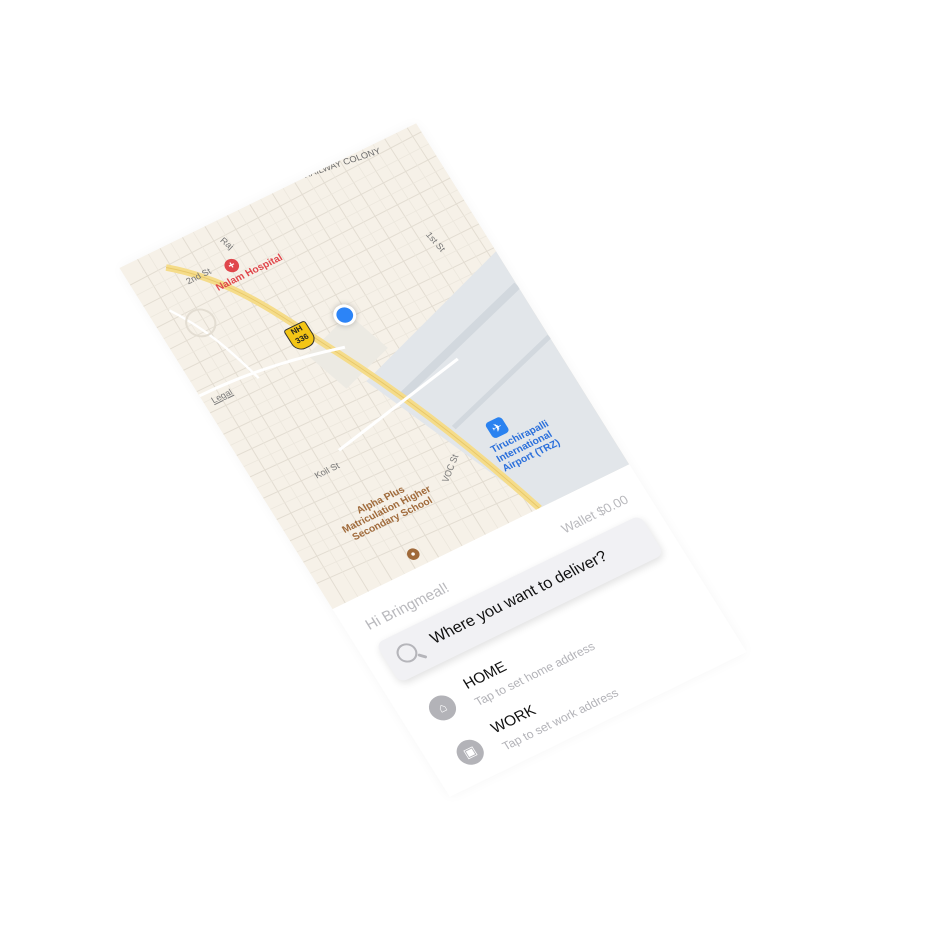  Describe the element at coordinates (442, 708) in the screenshot. I see `home-icon: ⌂` at that location.